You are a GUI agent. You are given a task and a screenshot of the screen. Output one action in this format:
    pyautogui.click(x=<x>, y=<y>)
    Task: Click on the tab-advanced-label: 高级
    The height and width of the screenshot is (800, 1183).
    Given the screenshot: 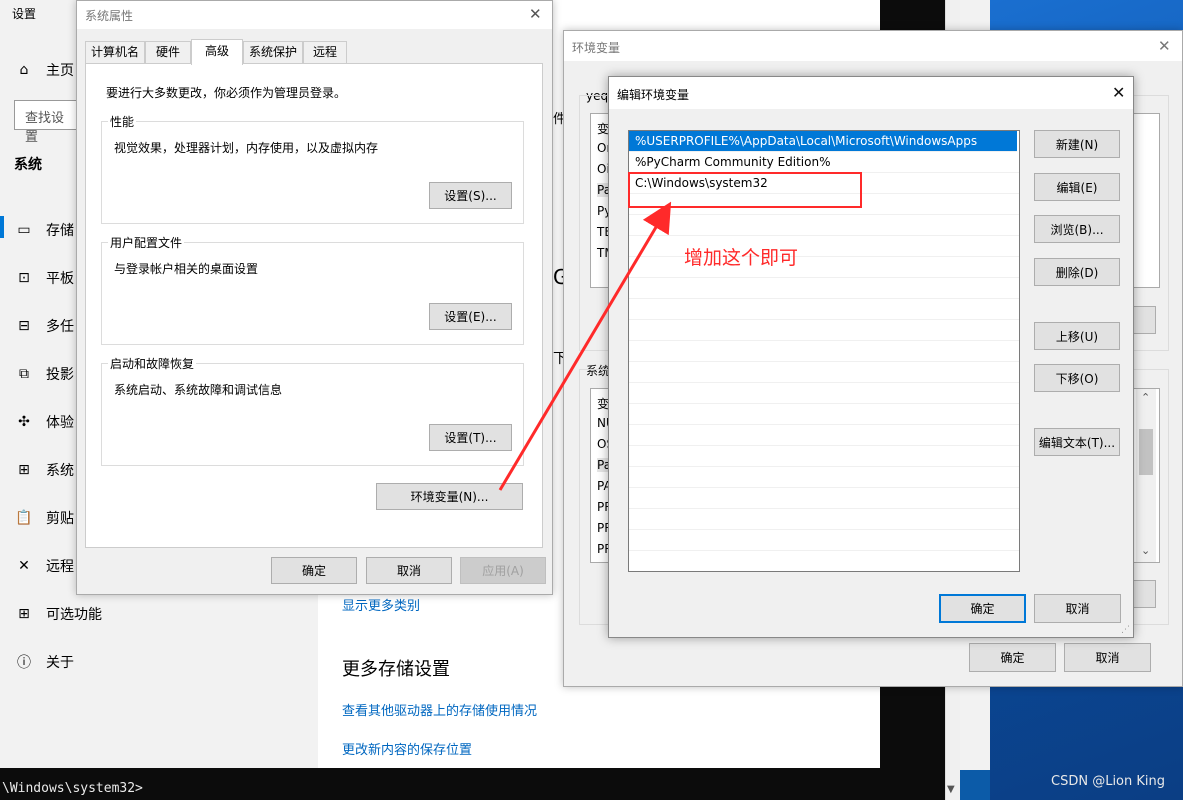 What is the action you would take?
    pyautogui.click(x=216, y=51)
    